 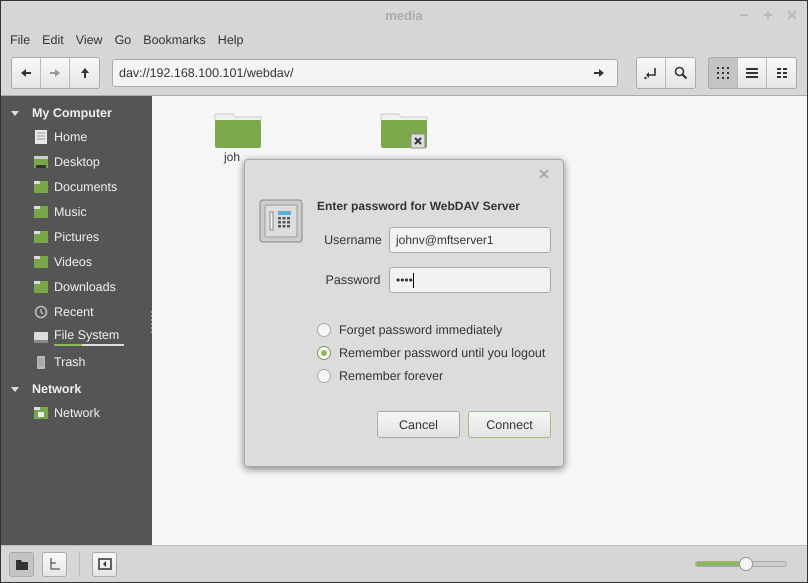 I want to click on connect-button: Connect, so click(x=509, y=424).